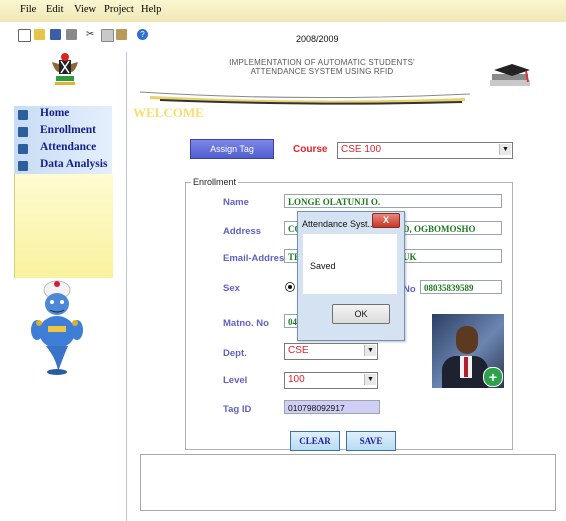  I want to click on menu-file: File, so click(28, 9).